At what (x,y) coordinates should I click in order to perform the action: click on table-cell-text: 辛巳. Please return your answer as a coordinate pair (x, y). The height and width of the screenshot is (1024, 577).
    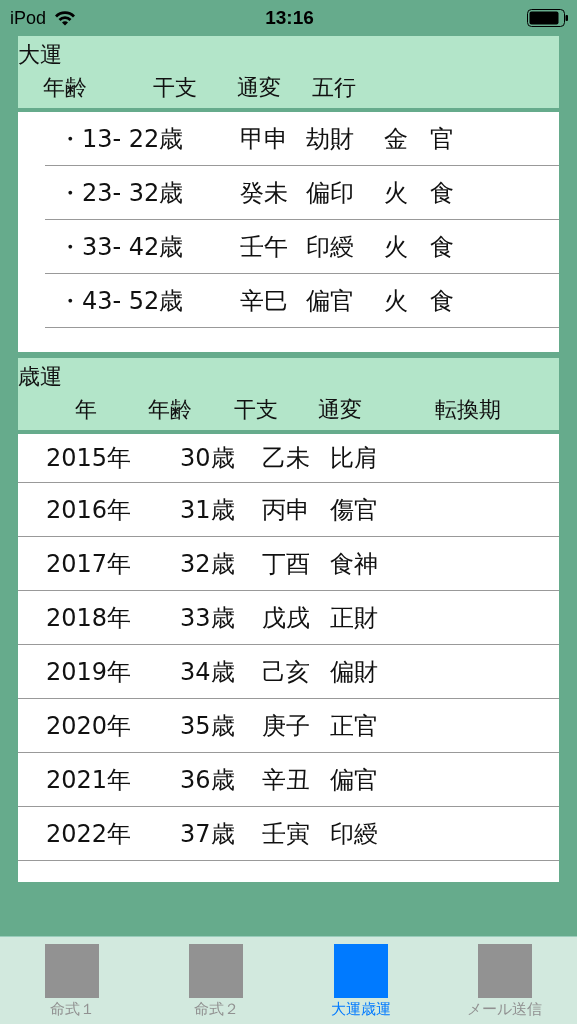
    Looking at the image, I should click on (264, 301).